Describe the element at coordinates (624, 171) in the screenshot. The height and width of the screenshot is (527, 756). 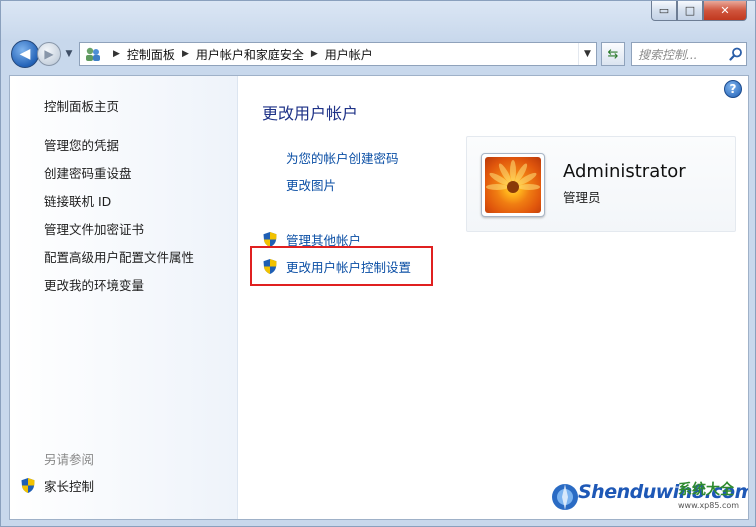
I see `account-name: Administrator` at that location.